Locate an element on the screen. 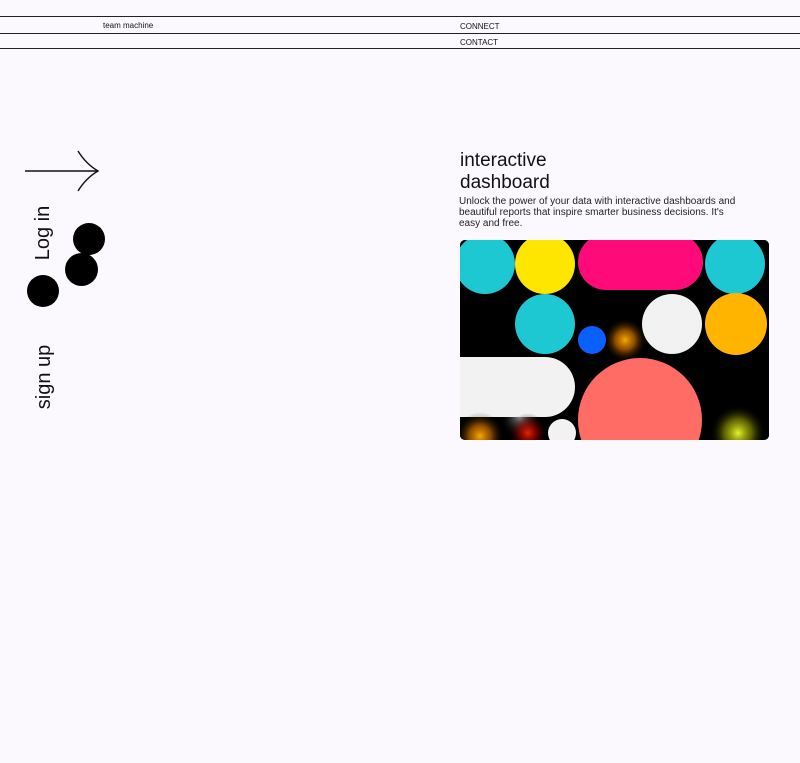 Image resolution: width=800 pixels, height=763 pixels. arrow-right-icon is located at coordinates (63, 171).